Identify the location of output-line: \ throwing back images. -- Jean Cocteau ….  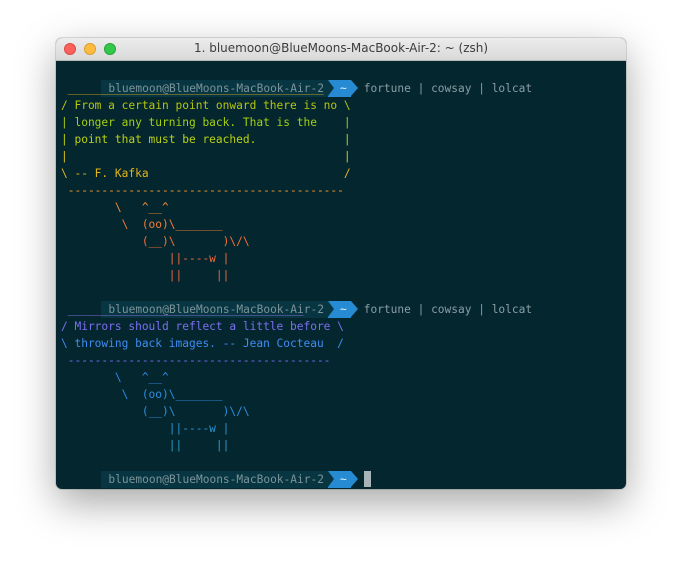
(202, 343).